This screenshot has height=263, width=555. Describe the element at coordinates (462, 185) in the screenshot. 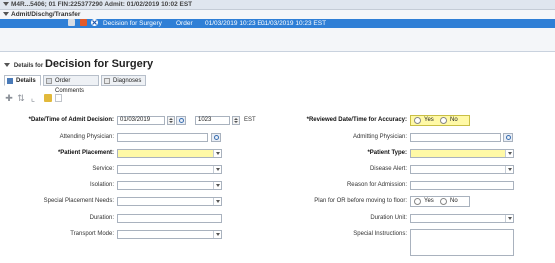

I see `reason-field` at that location.